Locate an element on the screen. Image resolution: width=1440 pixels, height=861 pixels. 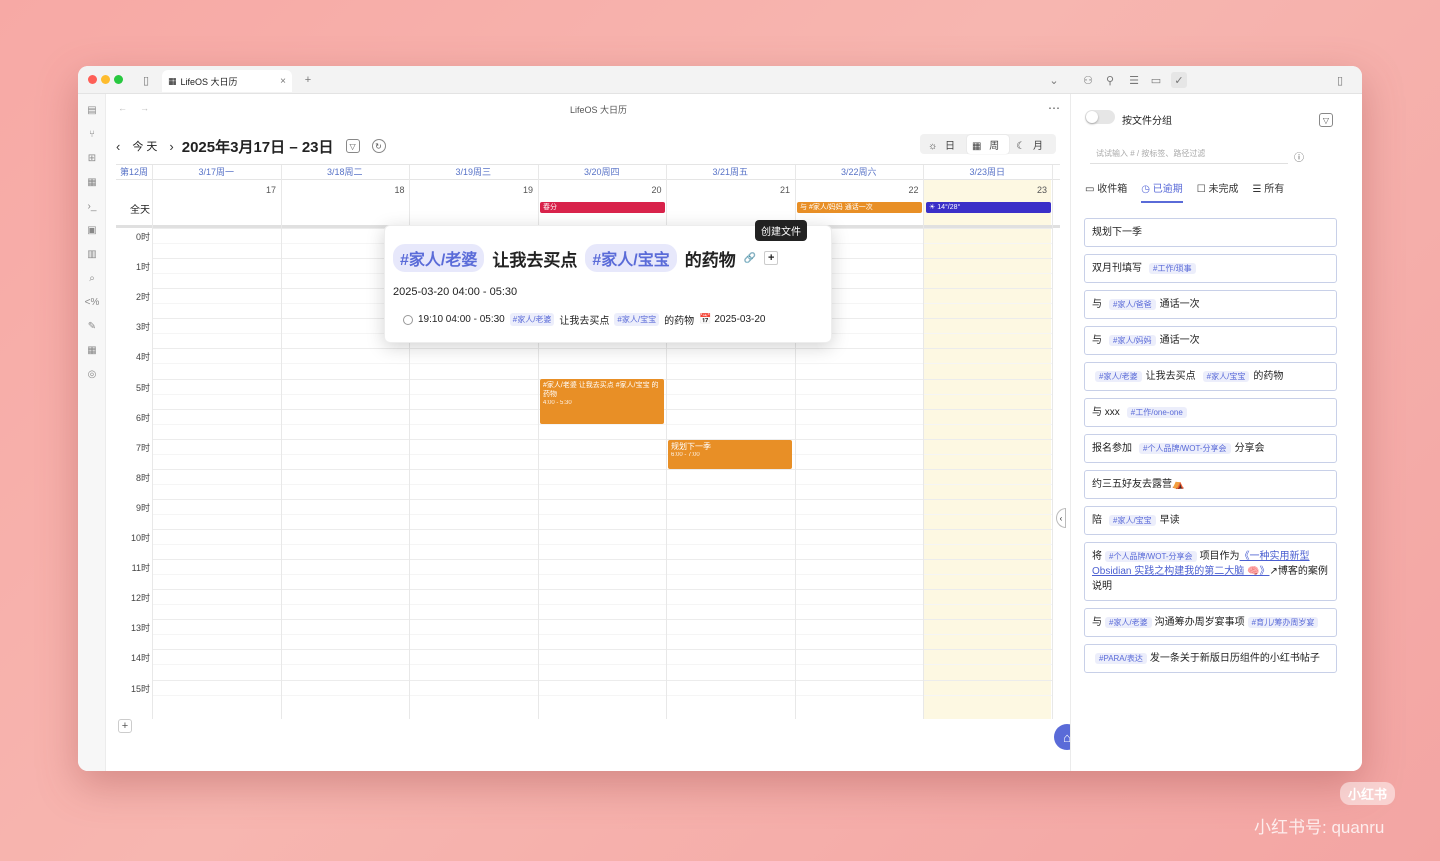
tab-title: LifeOS 大日历 is located at coordinates (209, 81).